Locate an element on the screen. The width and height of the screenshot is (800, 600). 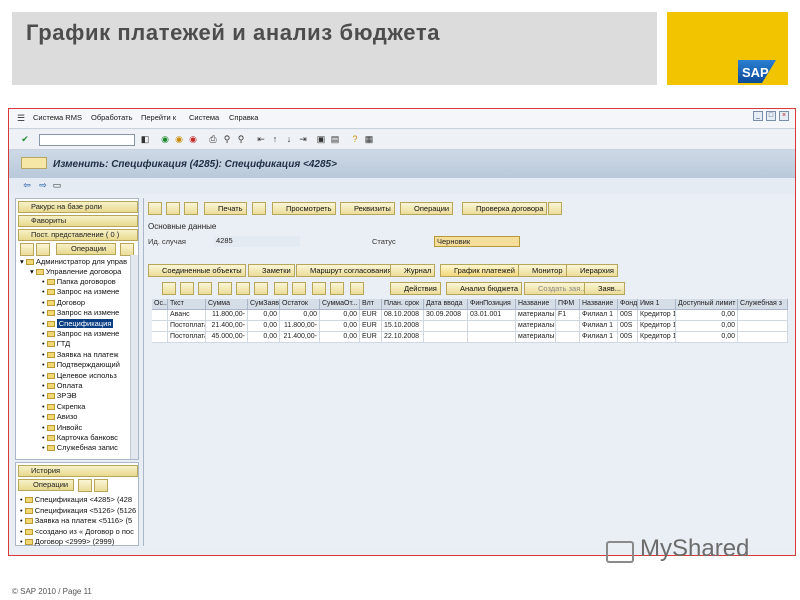
layout-icon: ▦ is located at coordinates (369, 139).